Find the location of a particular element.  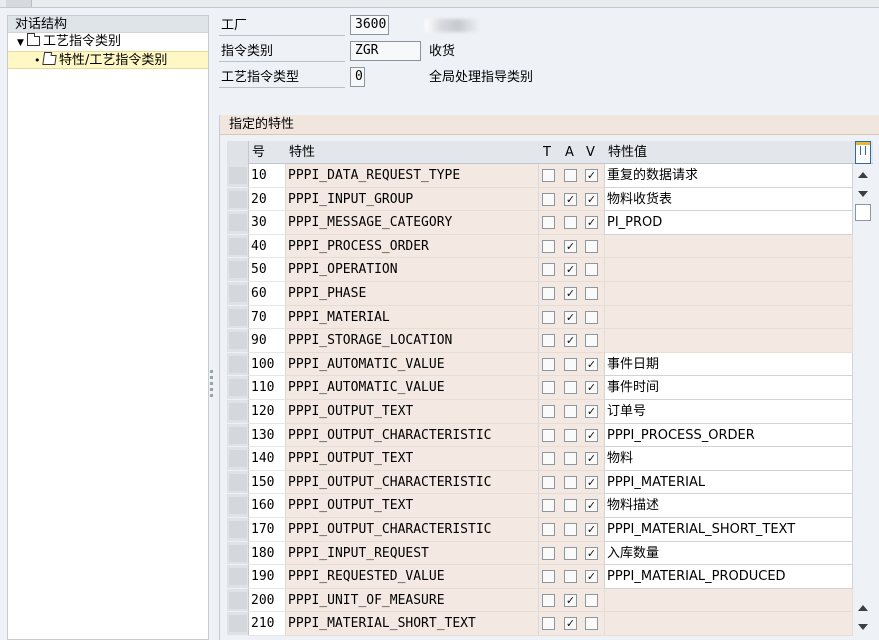

cell-characteristic-value: 事件日期 is located at coordinates (728, 364).